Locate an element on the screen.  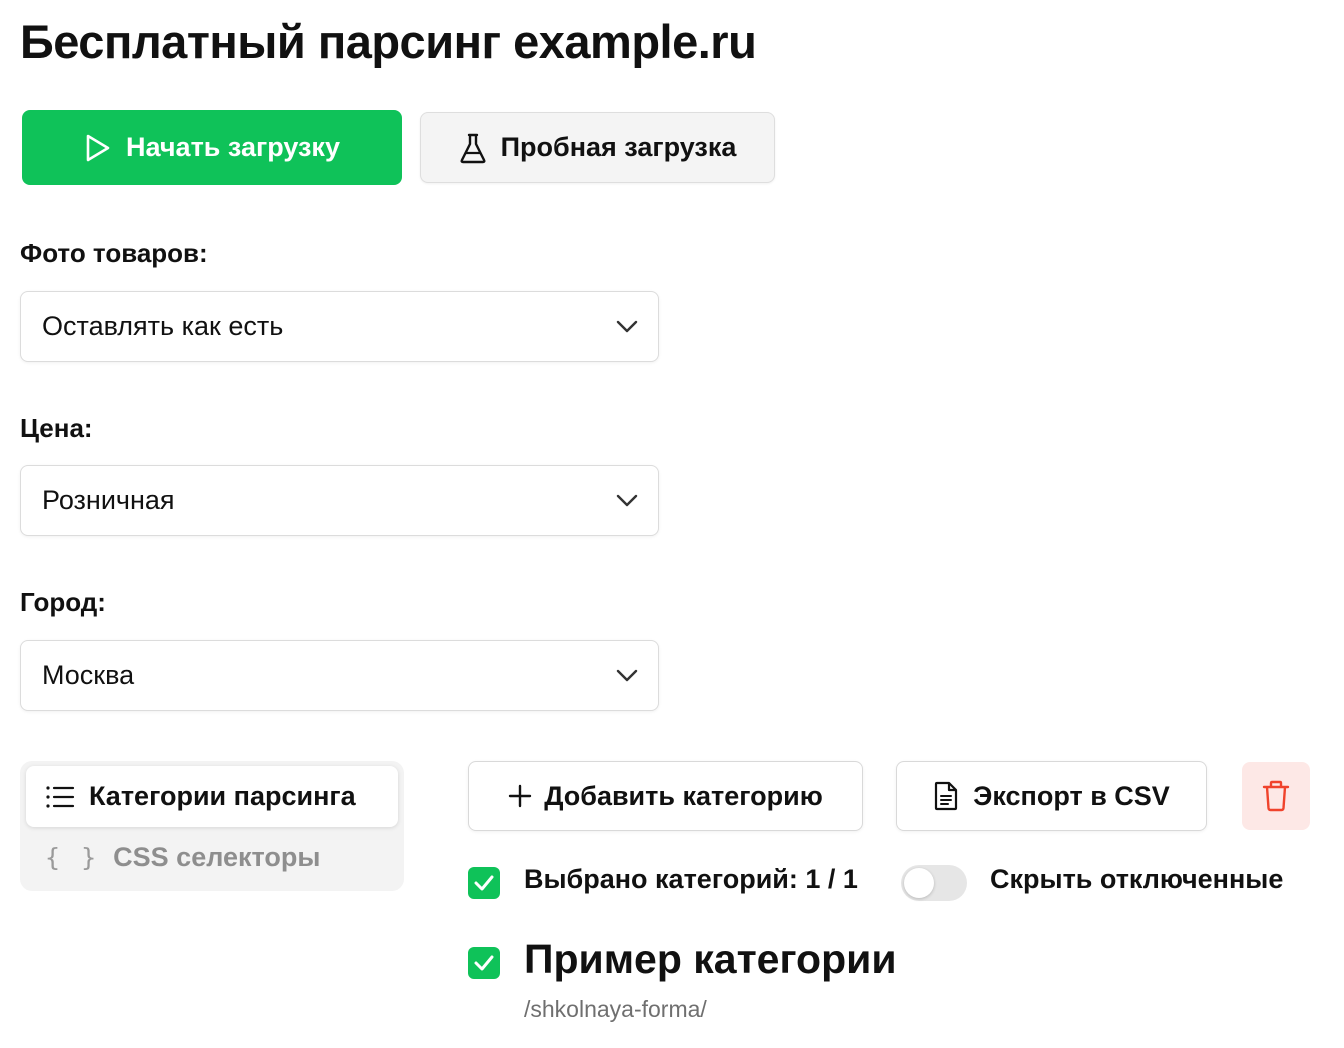
braces-icon: { } is located at coordinates (72, 857).